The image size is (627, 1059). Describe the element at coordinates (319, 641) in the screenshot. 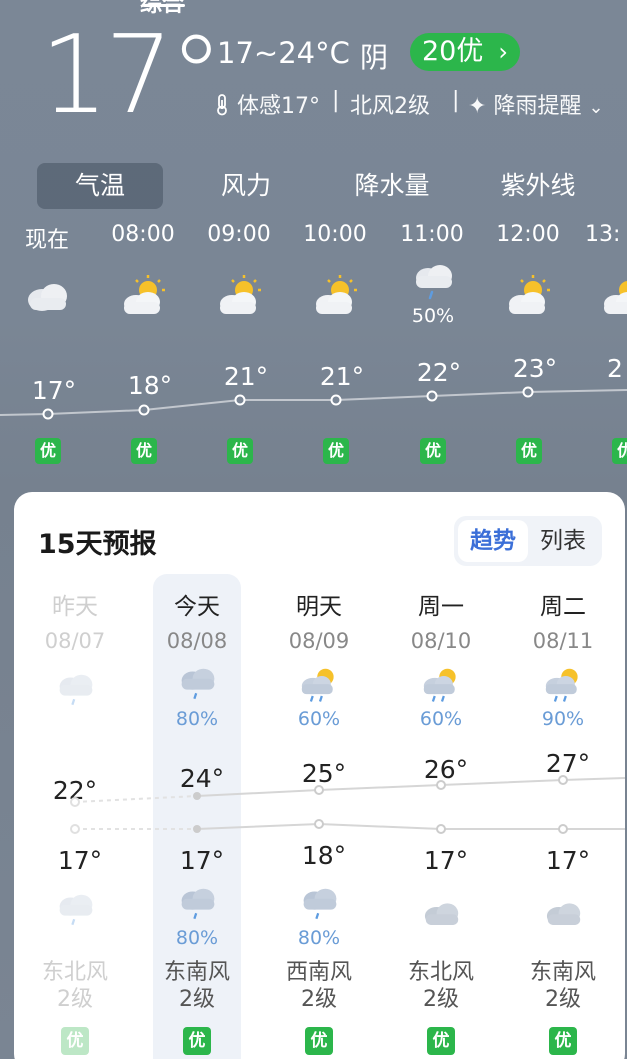

I see `day-date: 08/09` at that location.